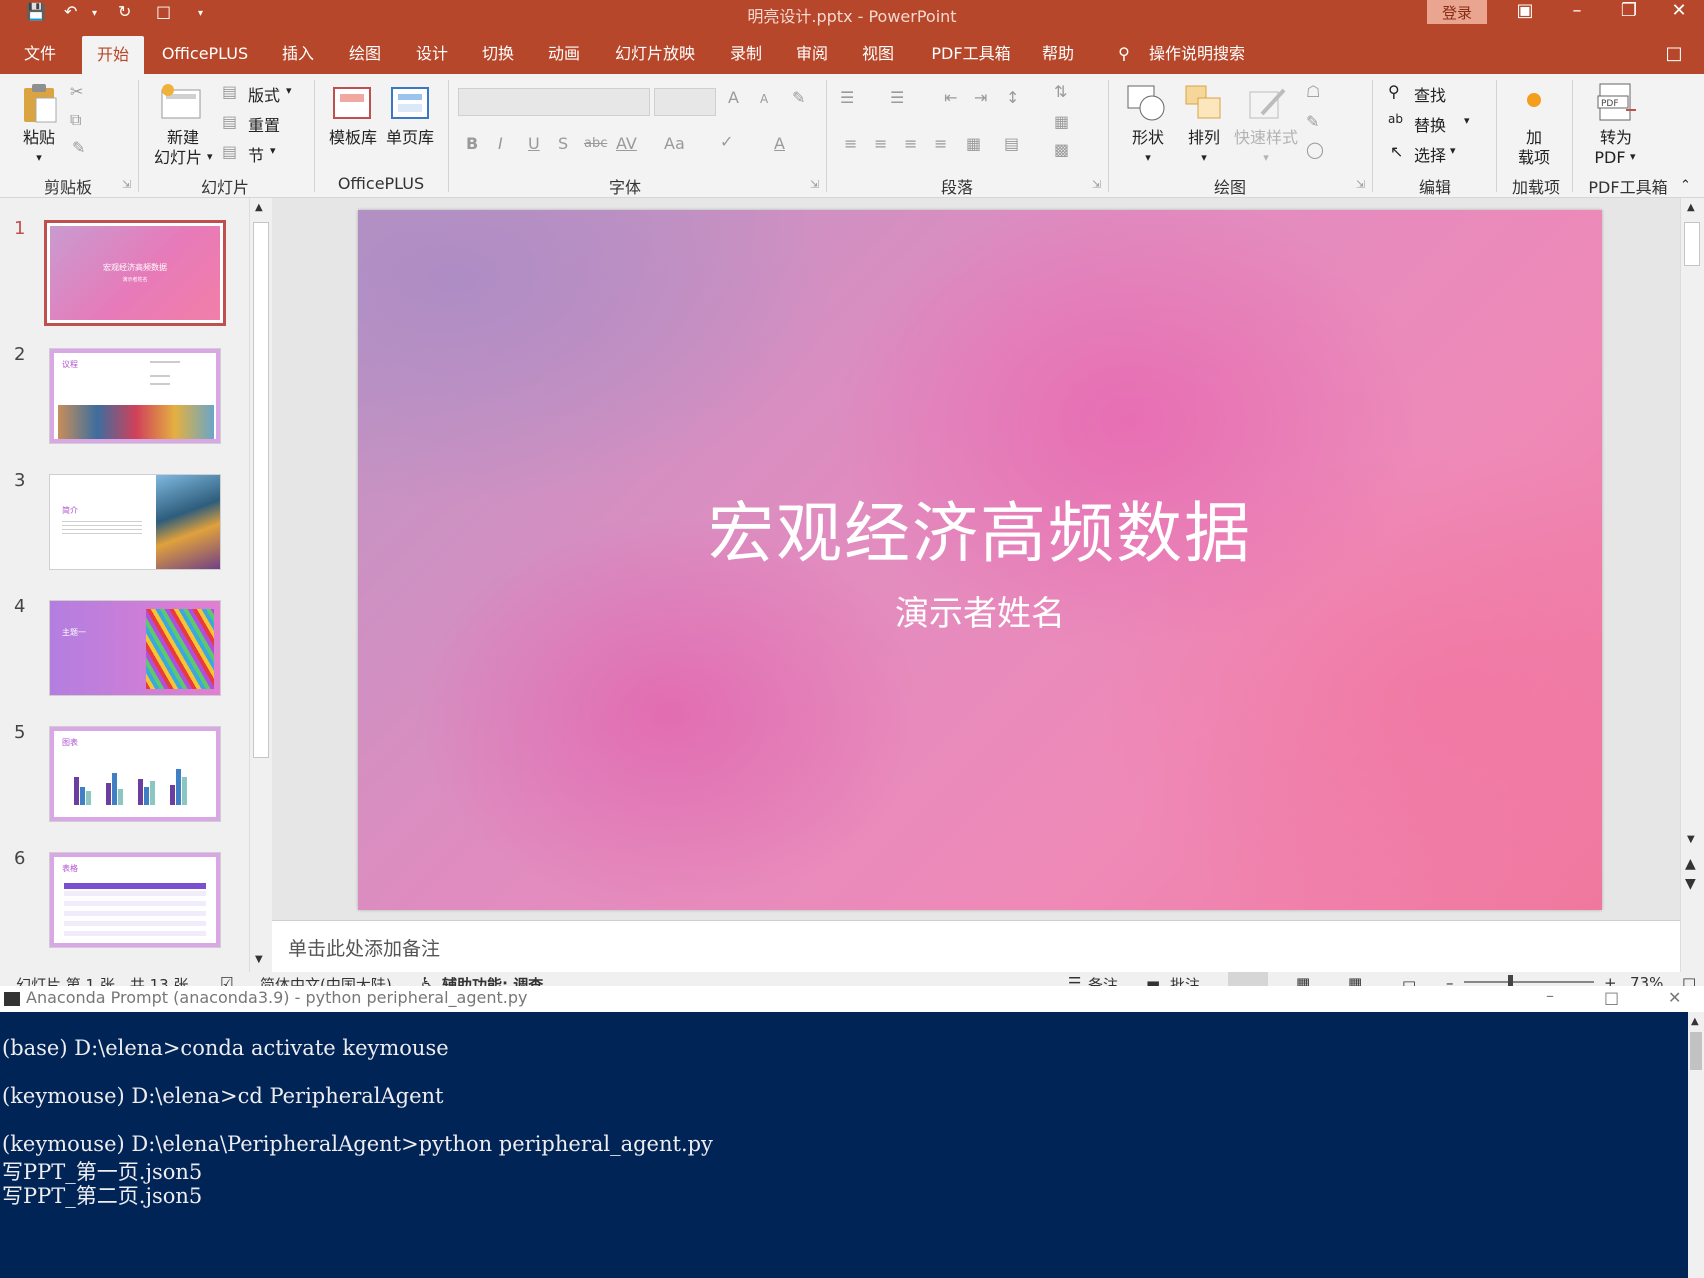 The image size is (1704, 1278). What do you see at coordinates (1148, 138) in the screenshot?
I see `shapes-button: 形状` at bounding box center [1148, 138].